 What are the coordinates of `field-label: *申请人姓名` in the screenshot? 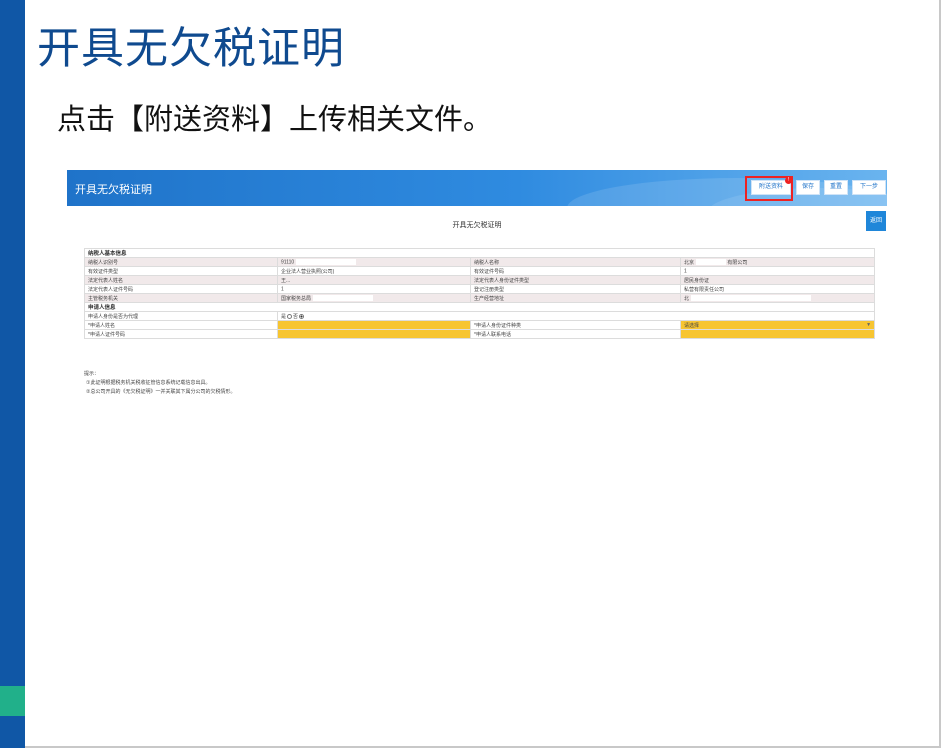 It's located at (181, 325).